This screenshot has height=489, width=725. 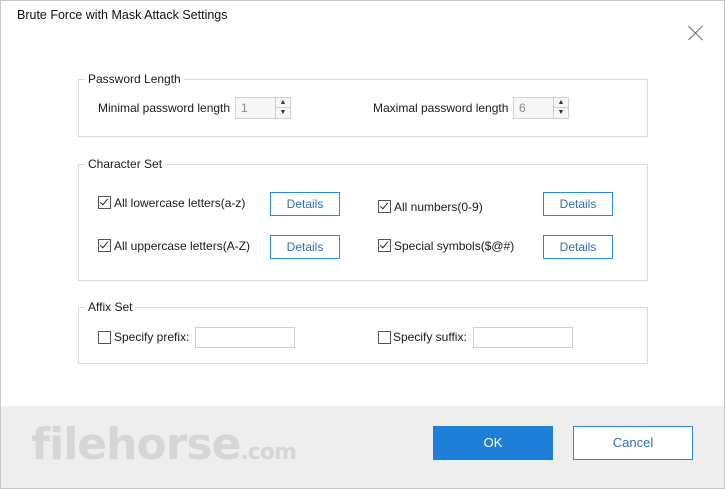 I want to click on suffix-label: Specify suffix:, so click(x=430, y=337).